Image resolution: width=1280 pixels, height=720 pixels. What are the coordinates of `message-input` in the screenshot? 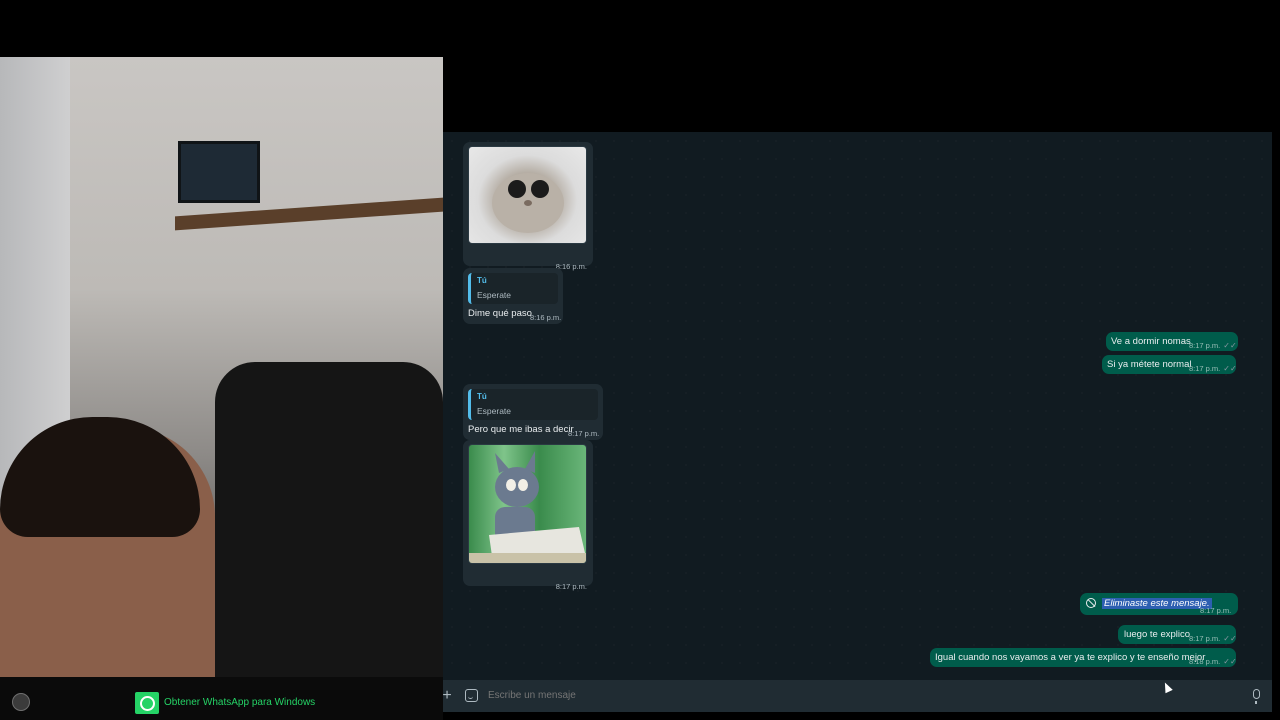 It's located at (863, 696).